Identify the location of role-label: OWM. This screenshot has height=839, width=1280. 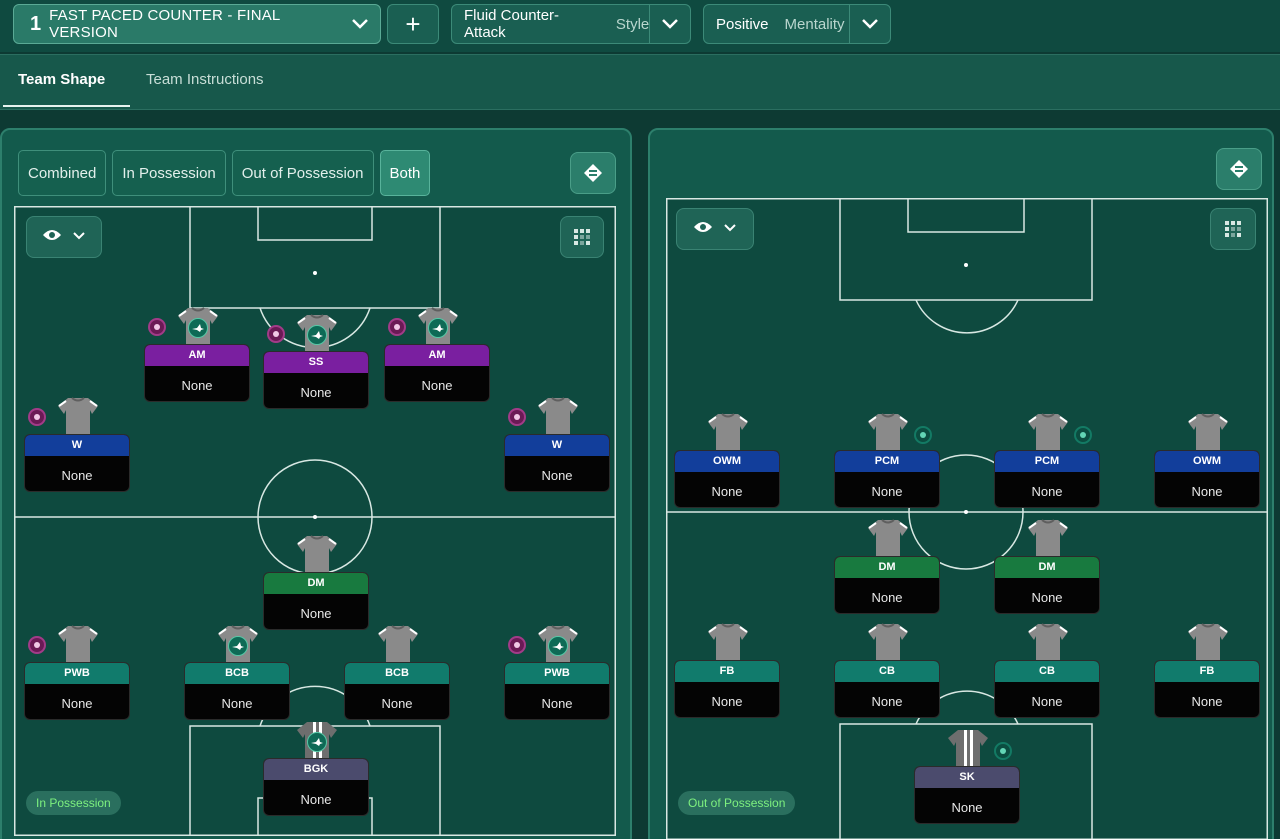
(1207, 461).